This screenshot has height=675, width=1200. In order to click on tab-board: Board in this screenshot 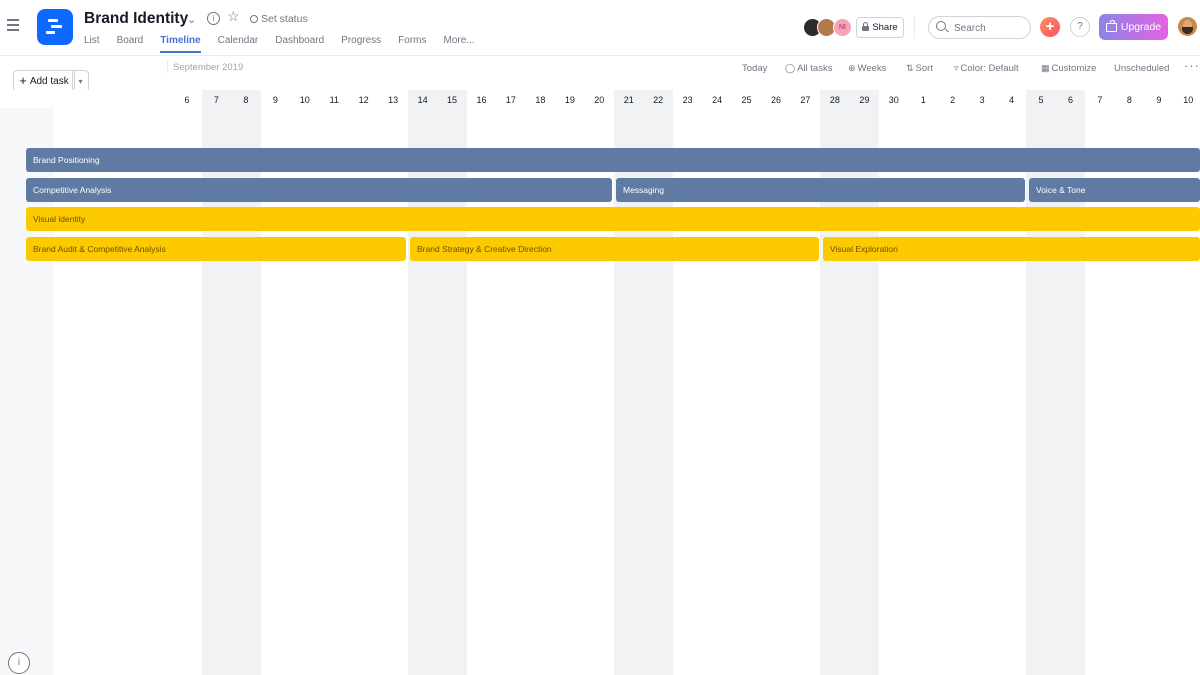, I will do `click(130, 44)`.